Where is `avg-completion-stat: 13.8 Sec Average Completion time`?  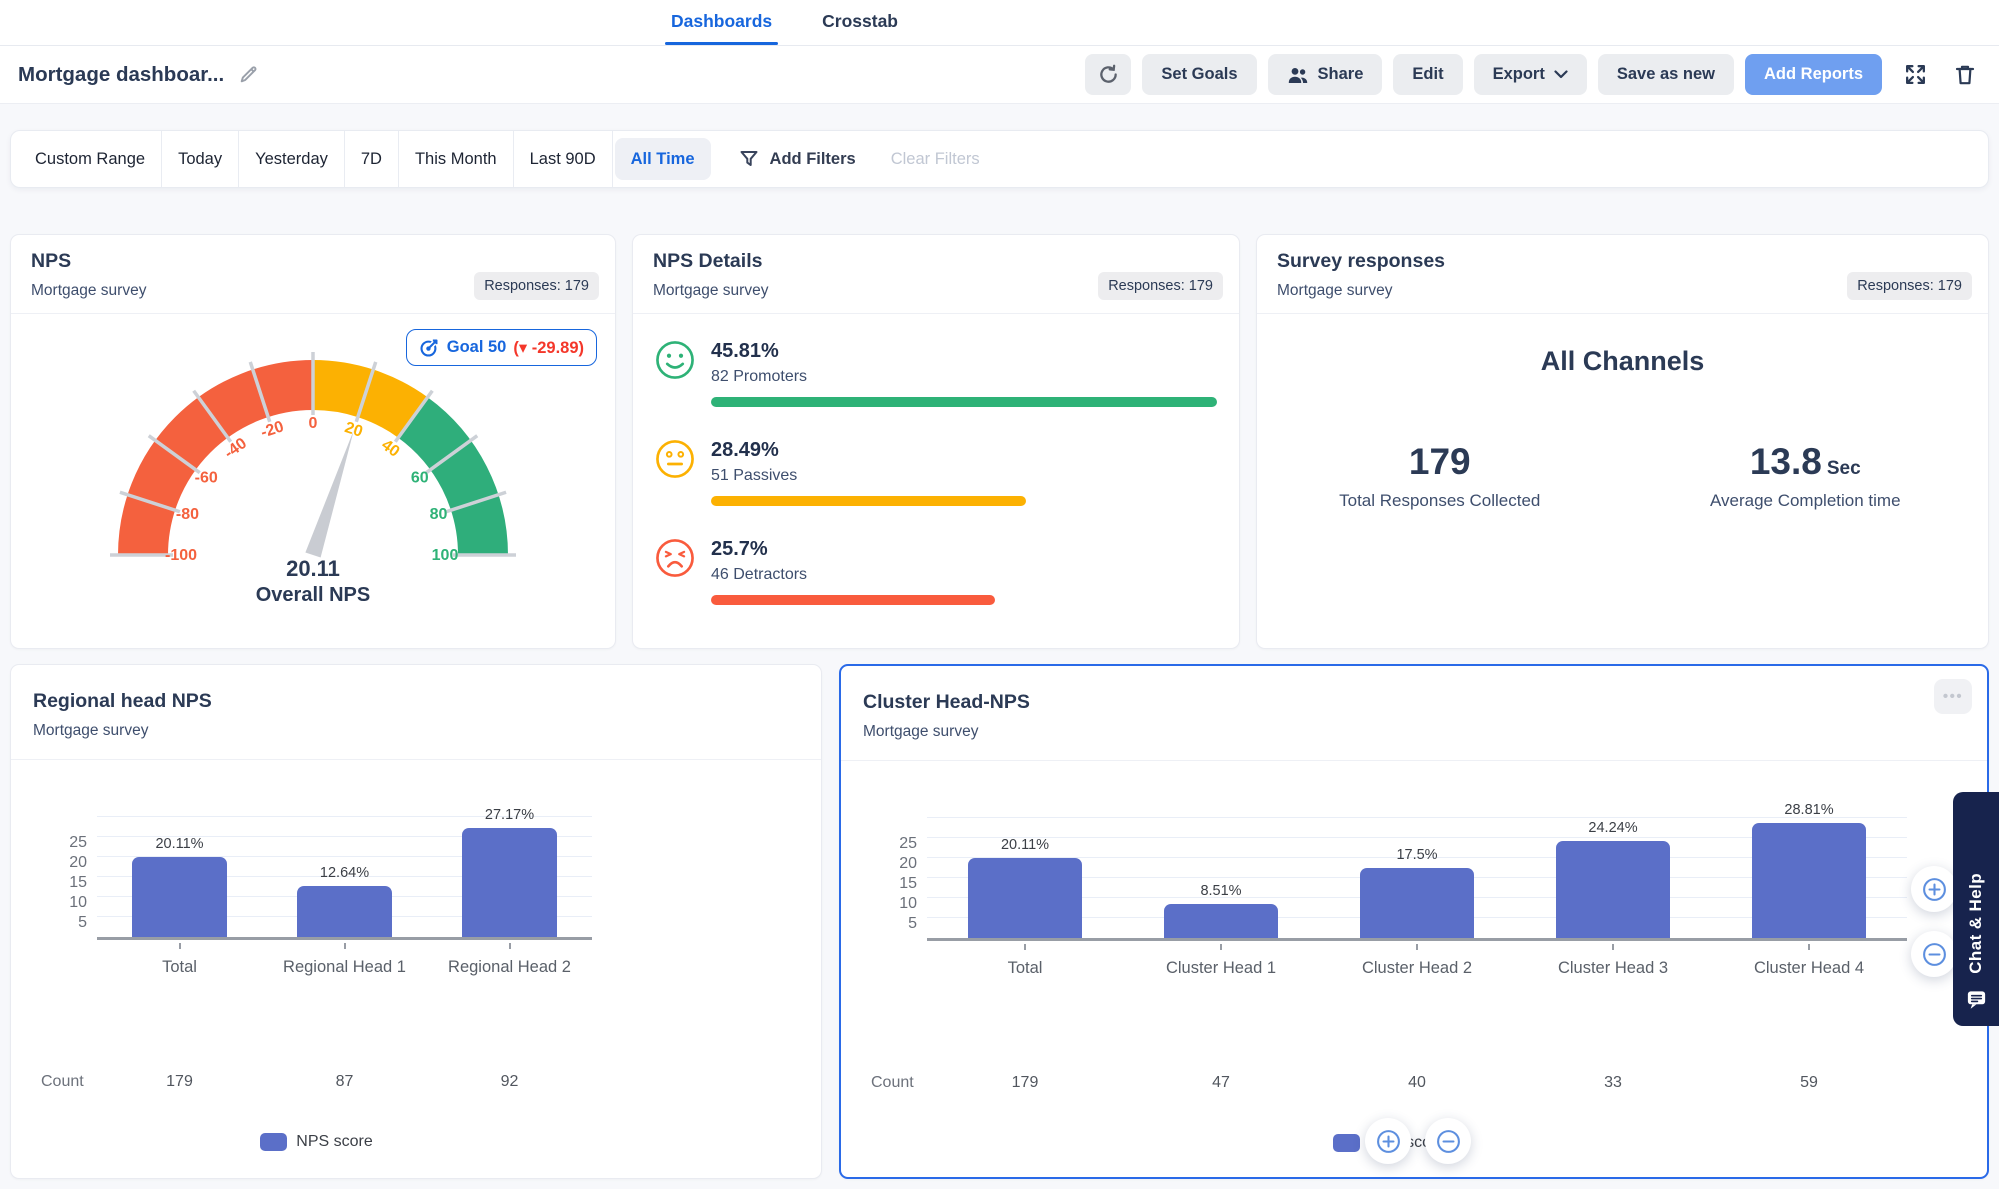 avg-completion-stat: 13.8 Sec Average Completion time is located at coordinates (1806, 476).